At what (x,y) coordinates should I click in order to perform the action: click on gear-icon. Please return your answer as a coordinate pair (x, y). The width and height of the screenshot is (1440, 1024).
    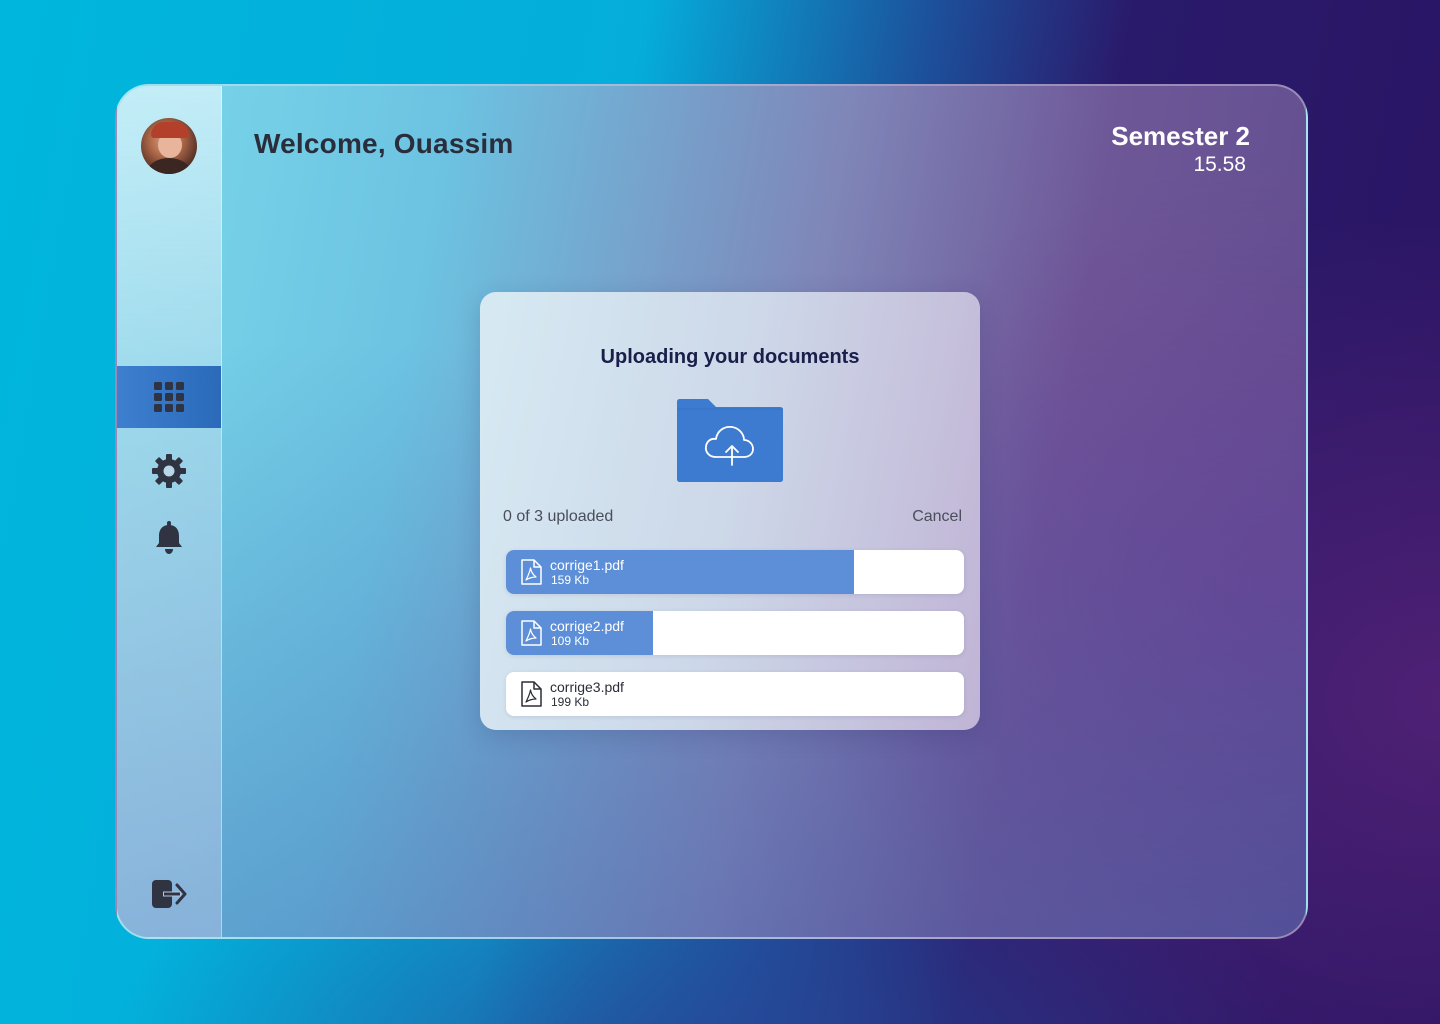
    Looking at the image, I should click on (169, 471).